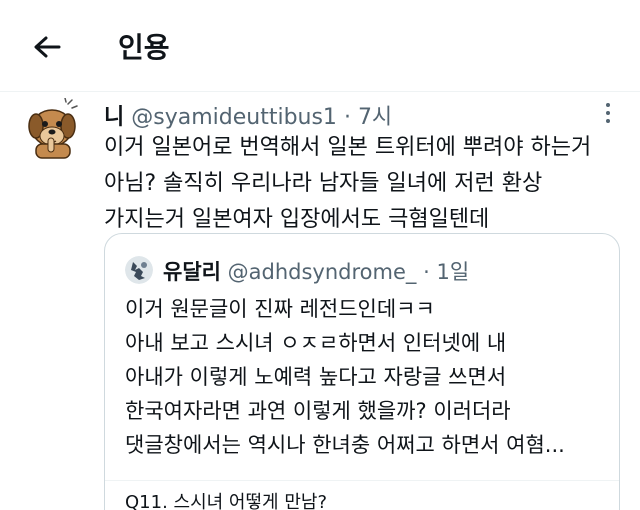 The width and height of the screenshot is (640, 510). I want to click on quoted-text-line: 한국여자라면 과연 이렇게 했을까? 이러더라, so click(318, 411).